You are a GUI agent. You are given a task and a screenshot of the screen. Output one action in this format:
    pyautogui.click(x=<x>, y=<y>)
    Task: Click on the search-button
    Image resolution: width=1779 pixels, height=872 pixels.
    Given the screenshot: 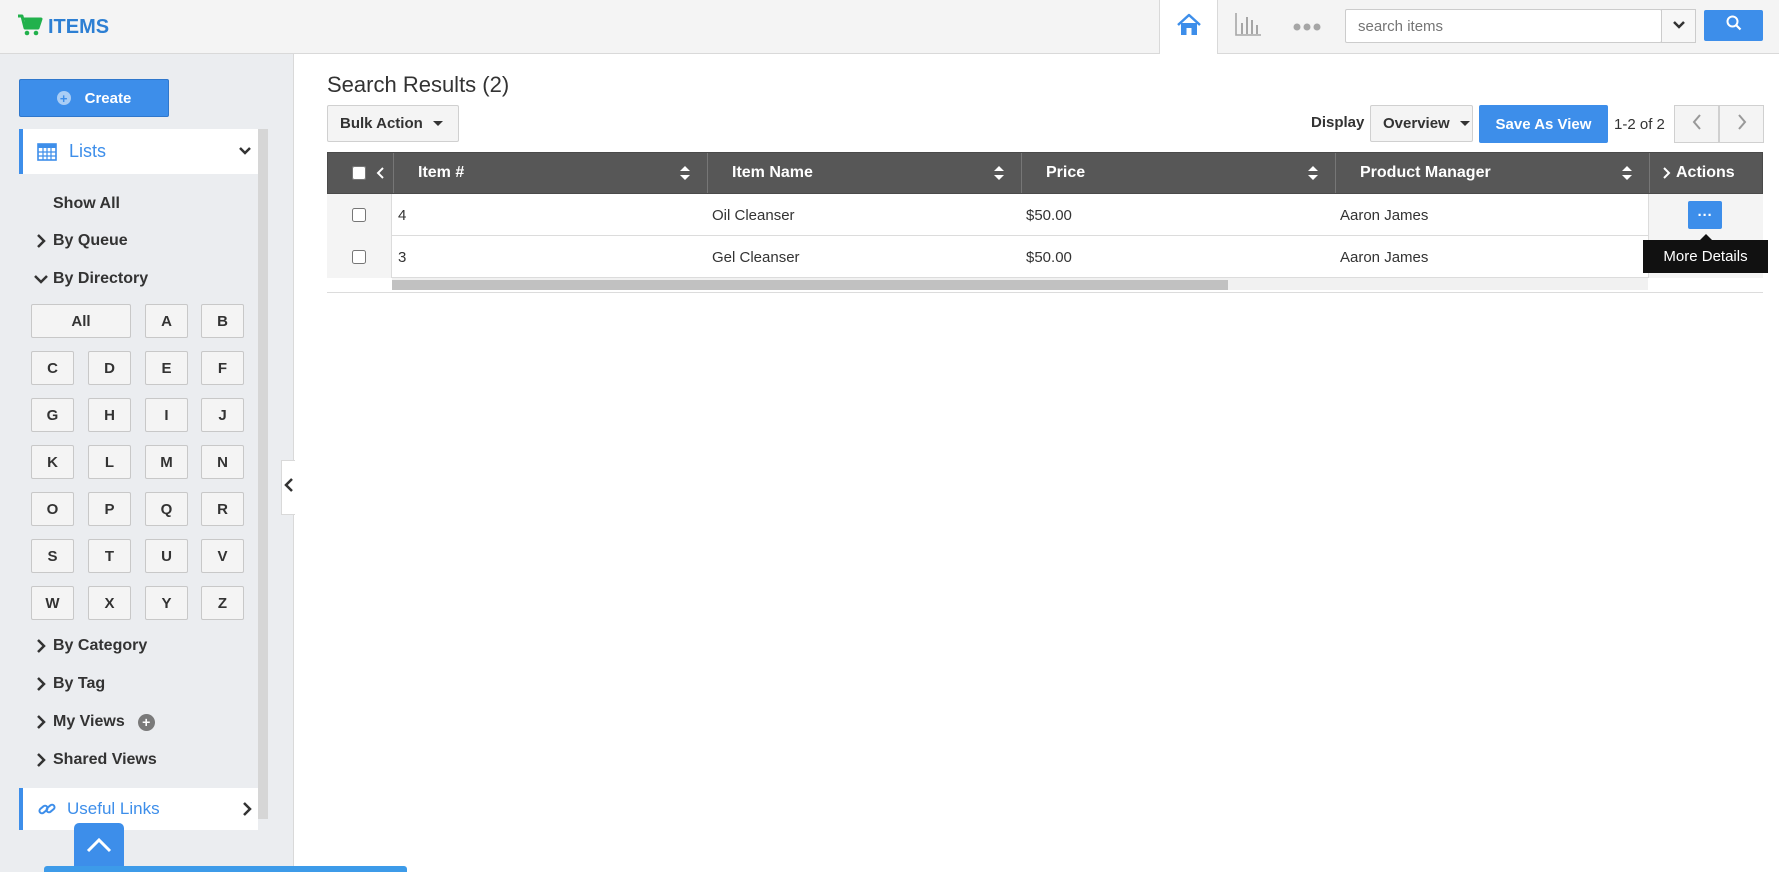 What is the action you would take?
    pyautogui.click(x=1733, y=25)
    